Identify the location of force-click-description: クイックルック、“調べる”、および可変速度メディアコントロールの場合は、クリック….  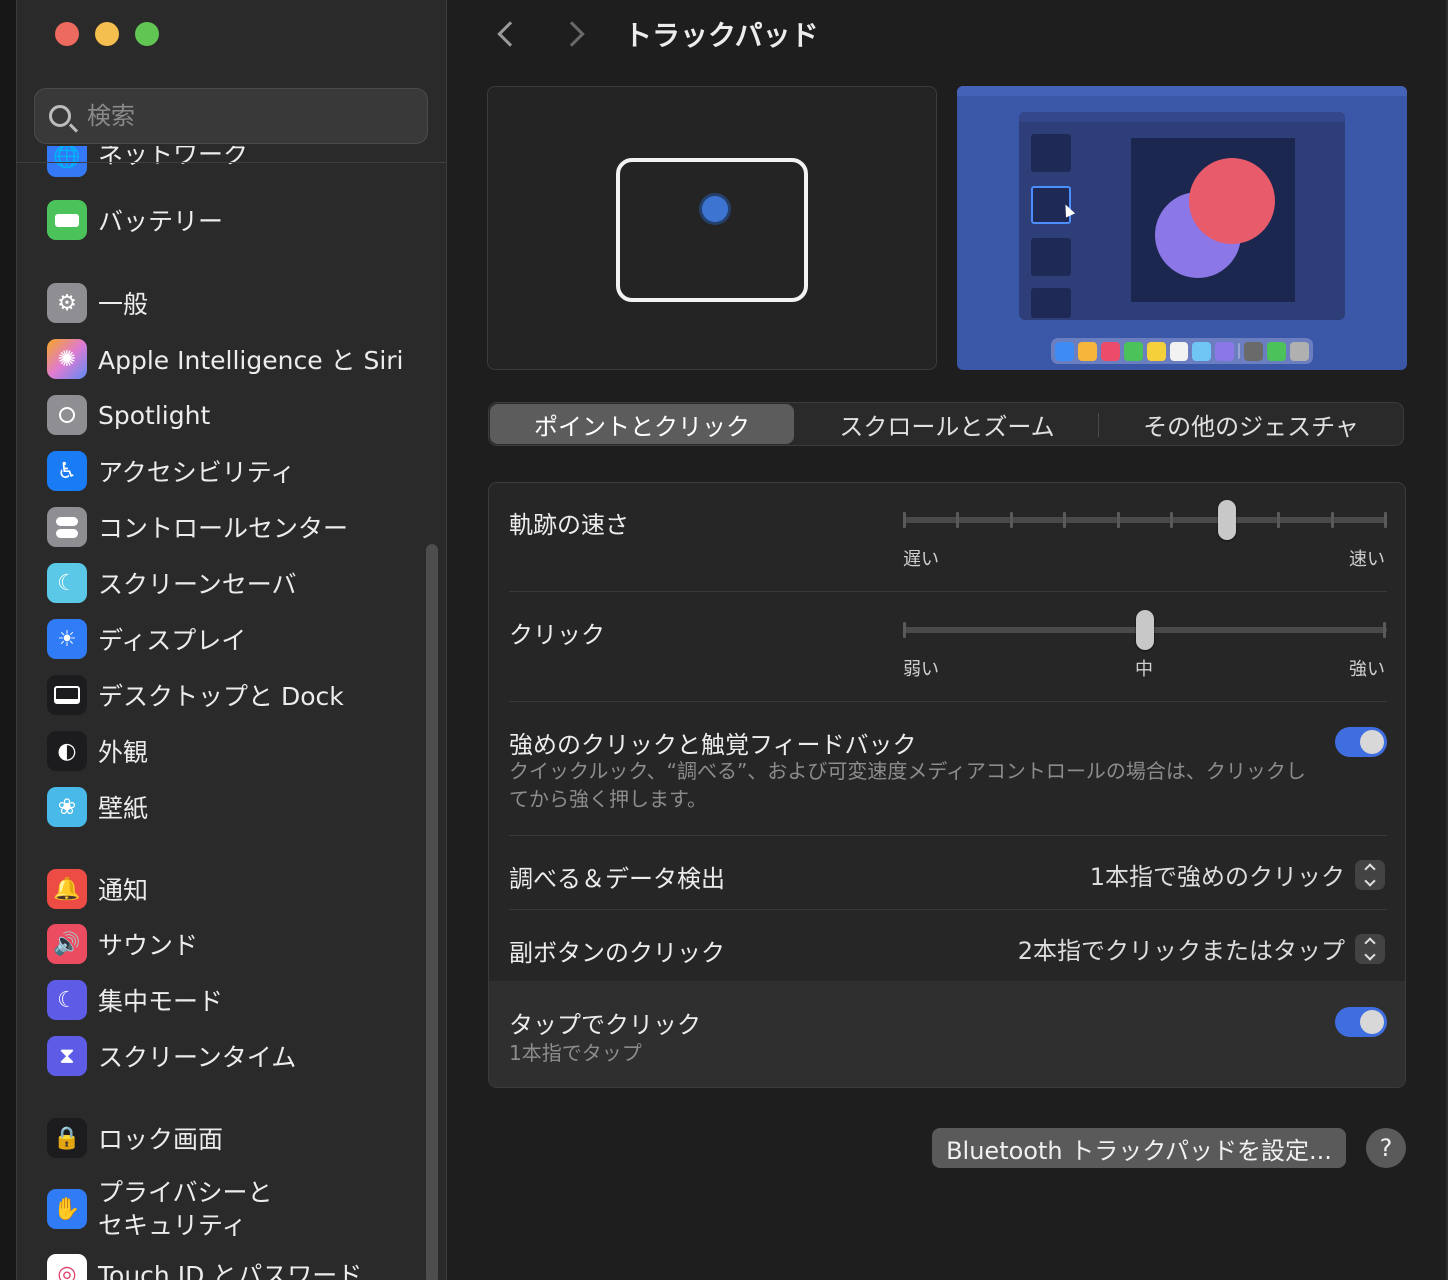
(907, 785).